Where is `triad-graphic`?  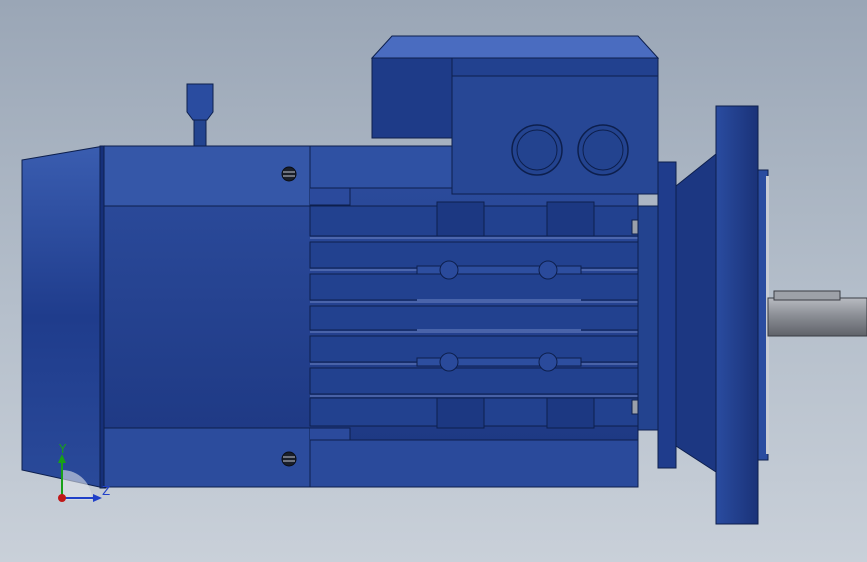
triad-graphic is located at coordinates (80, 478).